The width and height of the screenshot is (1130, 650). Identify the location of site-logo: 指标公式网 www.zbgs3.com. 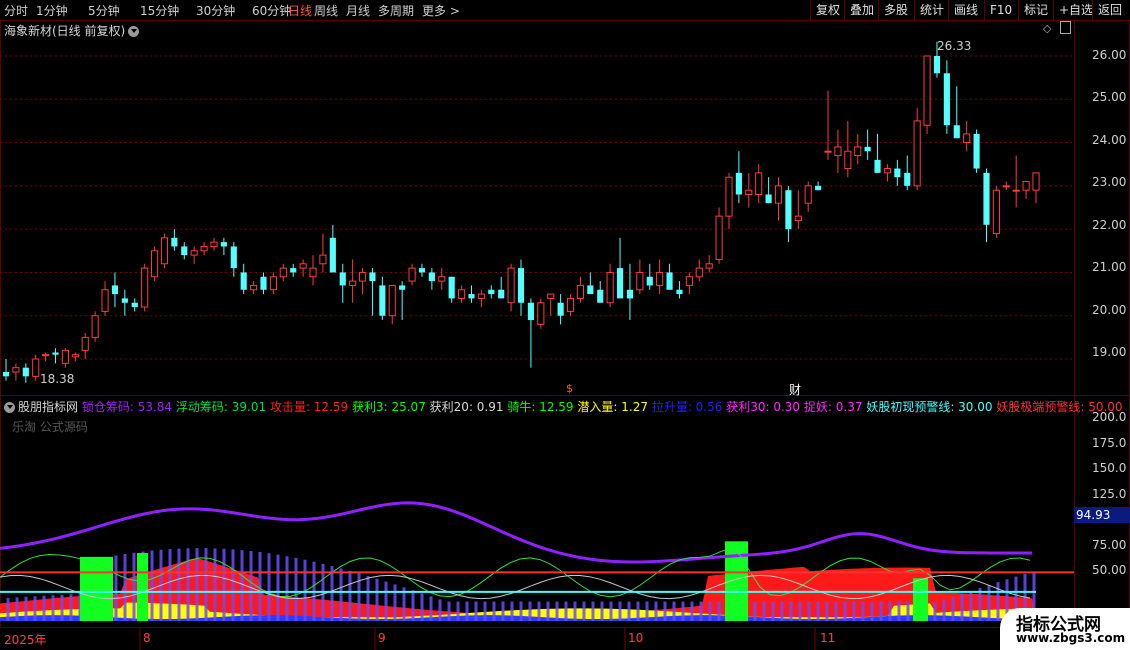
(1065, 629).